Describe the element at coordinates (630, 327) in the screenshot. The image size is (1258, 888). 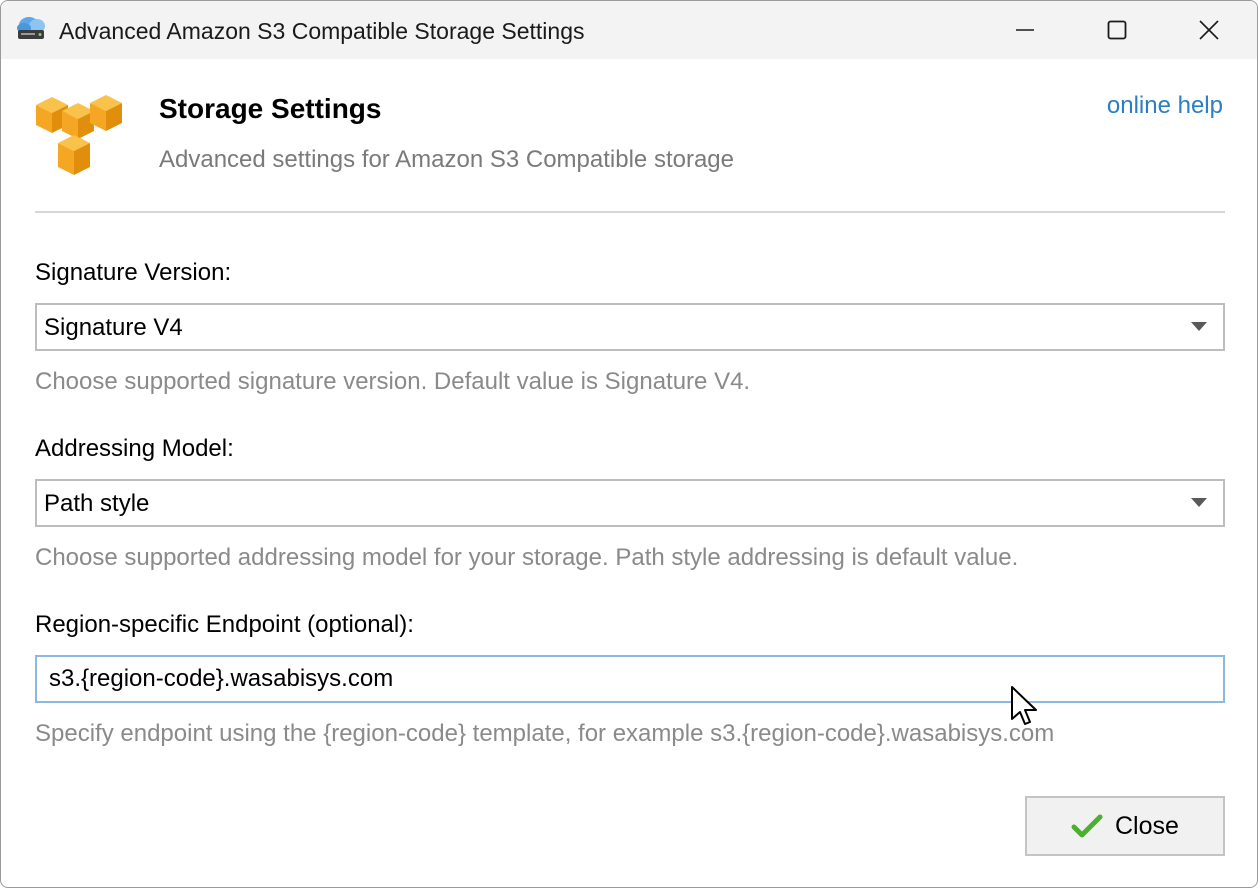
I see `signature-version-select: Signature V4` at that location.